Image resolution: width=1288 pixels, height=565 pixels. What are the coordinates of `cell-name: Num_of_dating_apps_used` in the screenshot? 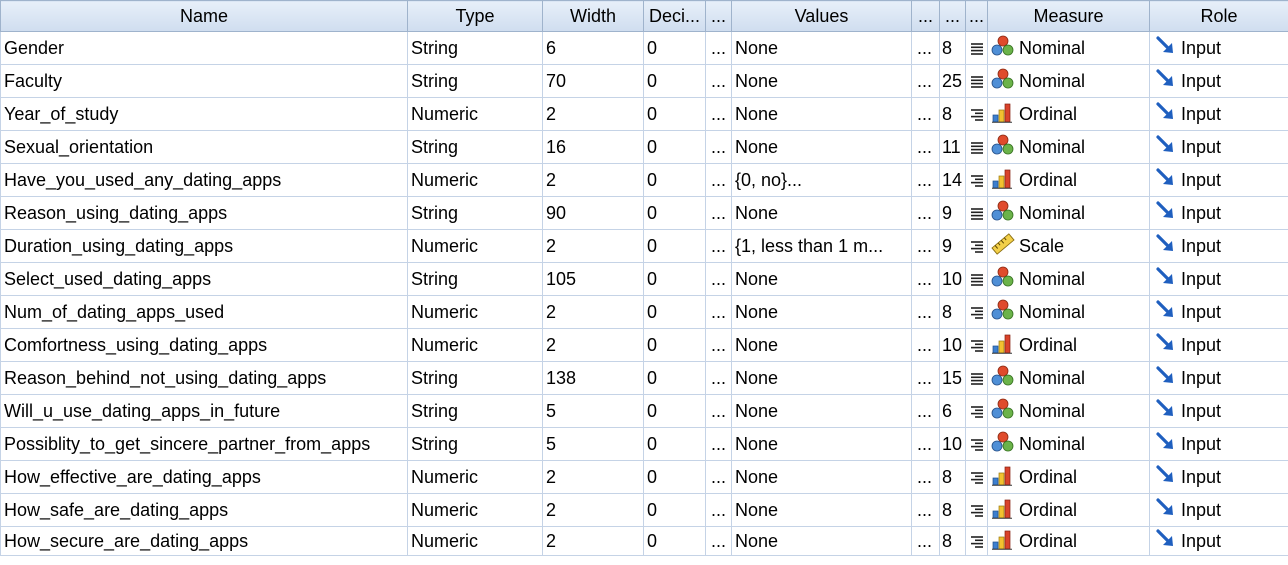 It's located at (204, 312).